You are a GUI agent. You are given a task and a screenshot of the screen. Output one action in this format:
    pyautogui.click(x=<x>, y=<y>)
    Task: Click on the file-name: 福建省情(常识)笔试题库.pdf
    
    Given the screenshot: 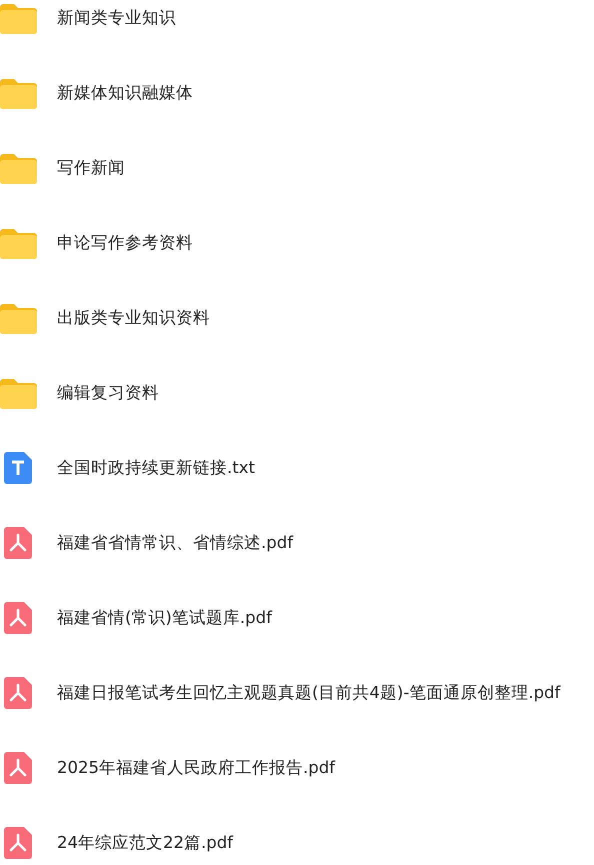 What is the action you would take?
    pyautogui.click(x=164, y=618)
    